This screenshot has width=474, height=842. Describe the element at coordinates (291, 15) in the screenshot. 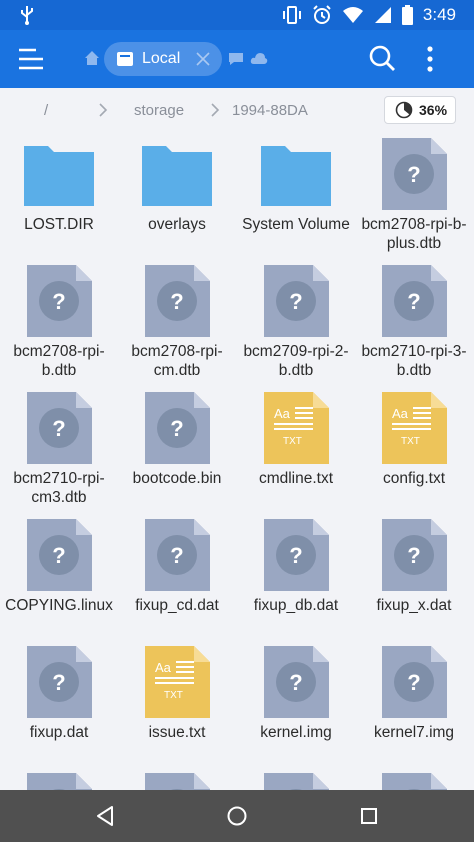

I see `vibrate-icon` at that location.